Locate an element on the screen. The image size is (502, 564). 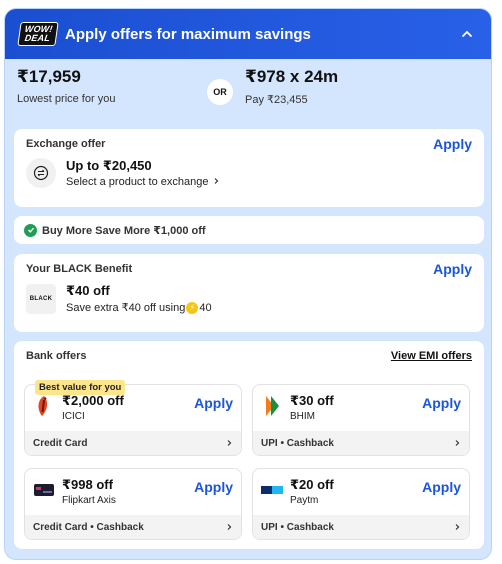
black-benefit-subtext: Save extra ₹40 off using is located at coordinates (126, 308).